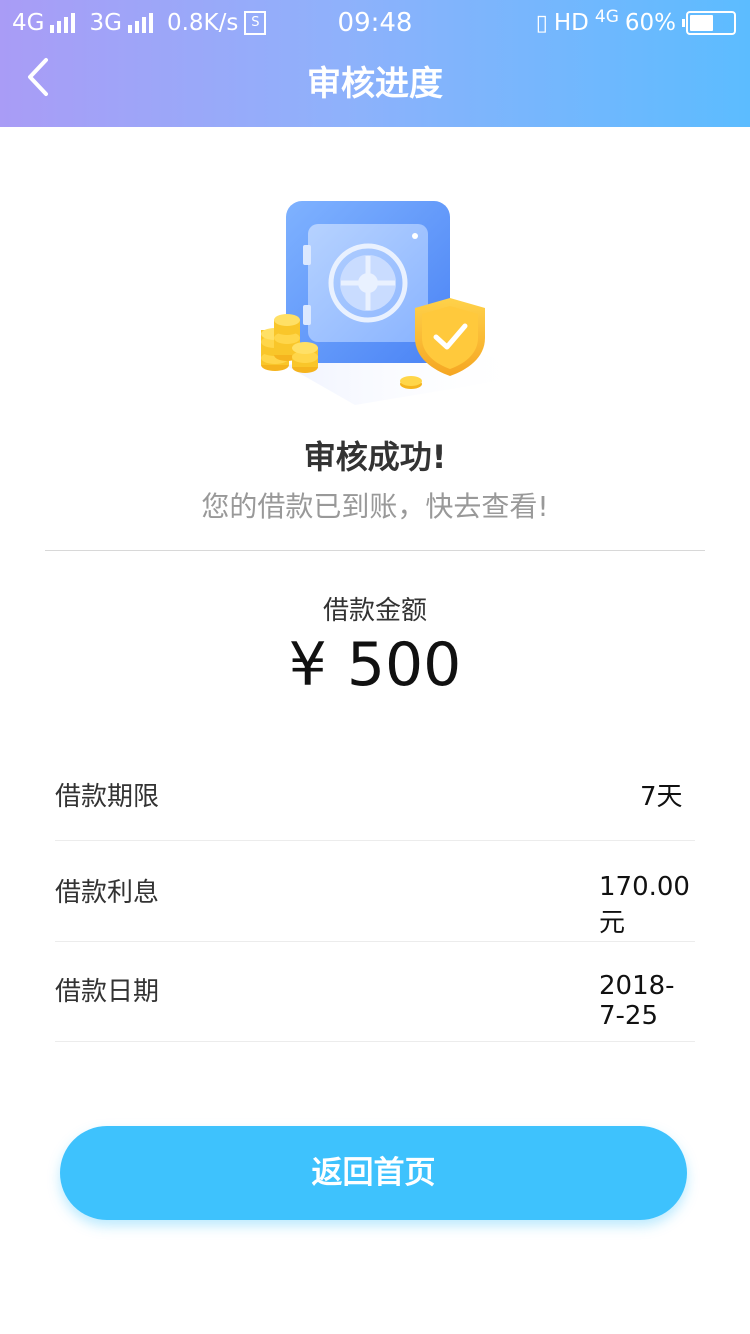 This screenshot has width=750, height=1334. What do you see at coordinates (650, 23) in the screenshot?
I see `battery-percent: 60%` at bounding box center [650, 23].